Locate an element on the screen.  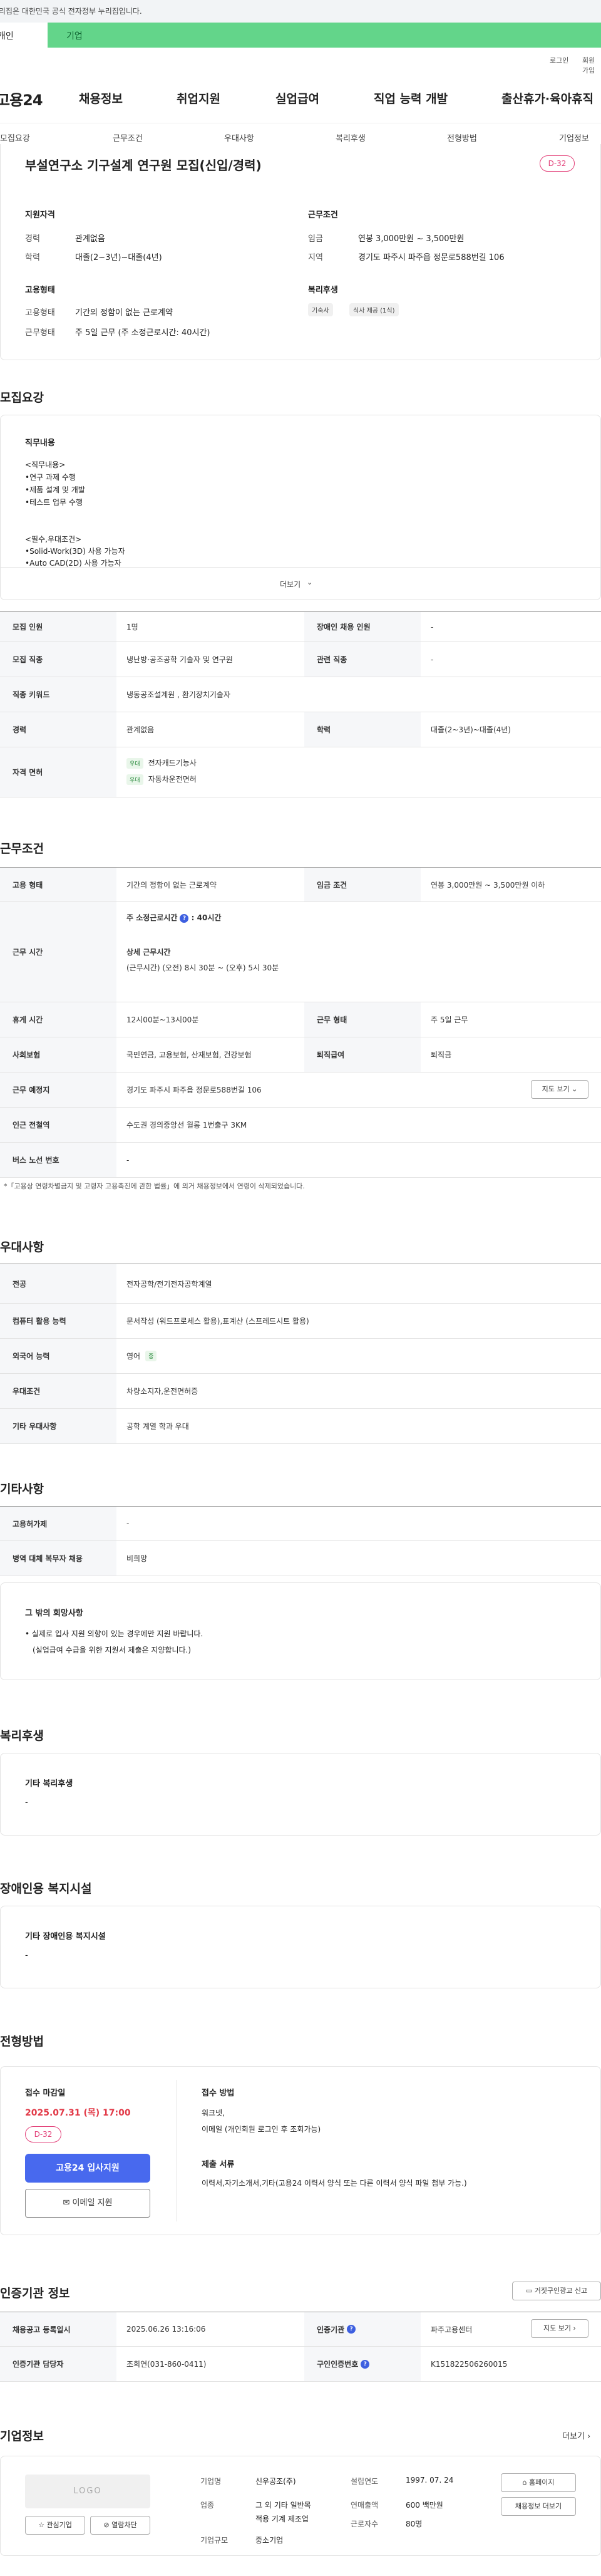
company-more-link: 더보기 › is located at coordinates (576, 2435).